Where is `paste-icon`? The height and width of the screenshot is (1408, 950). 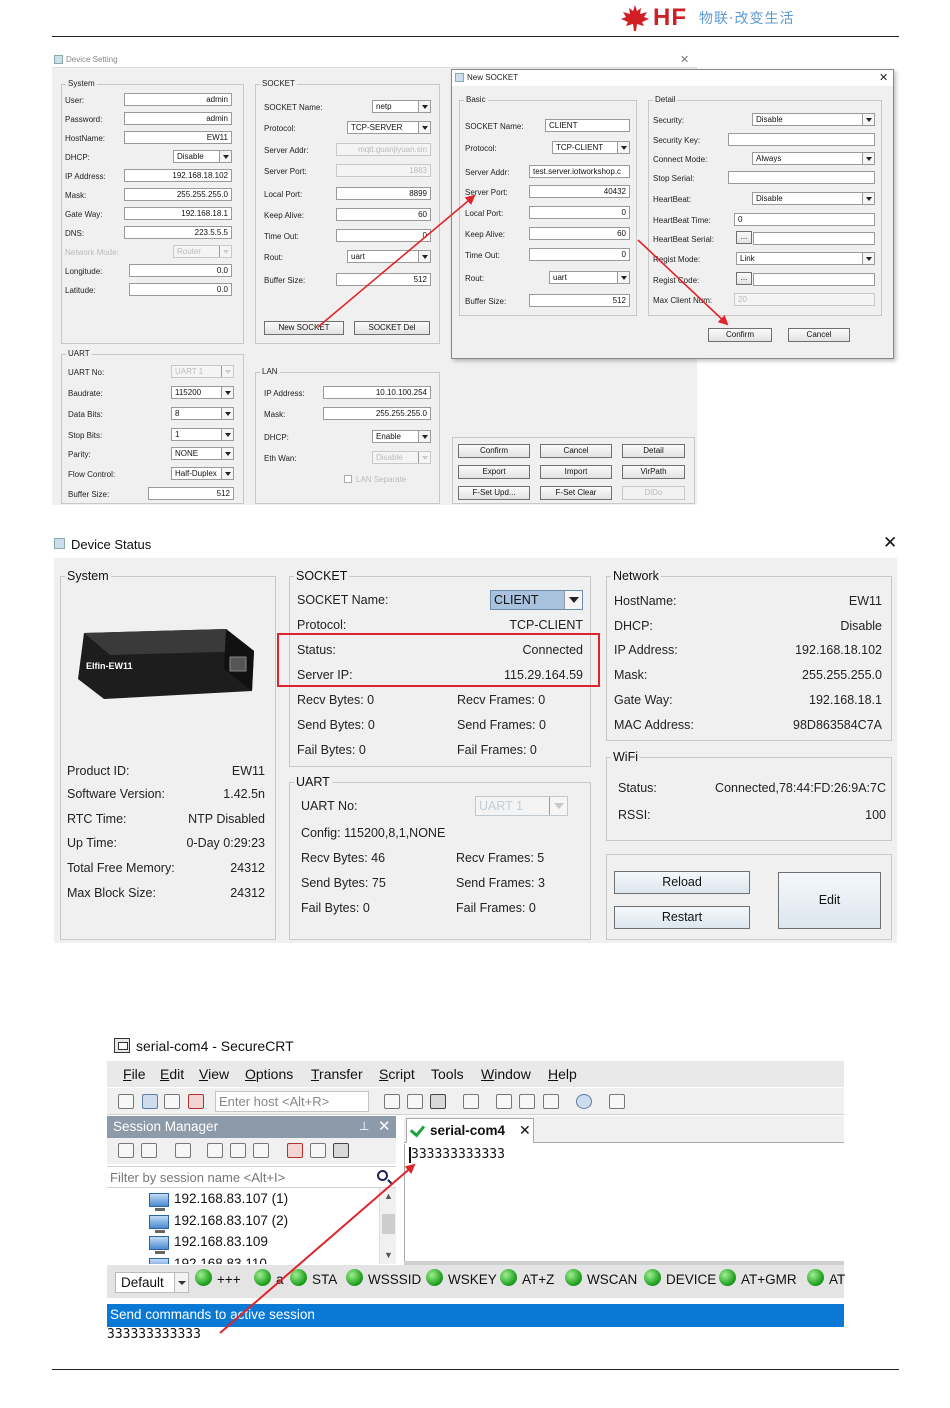
paste-icon is located at coordinates (261, 1150).